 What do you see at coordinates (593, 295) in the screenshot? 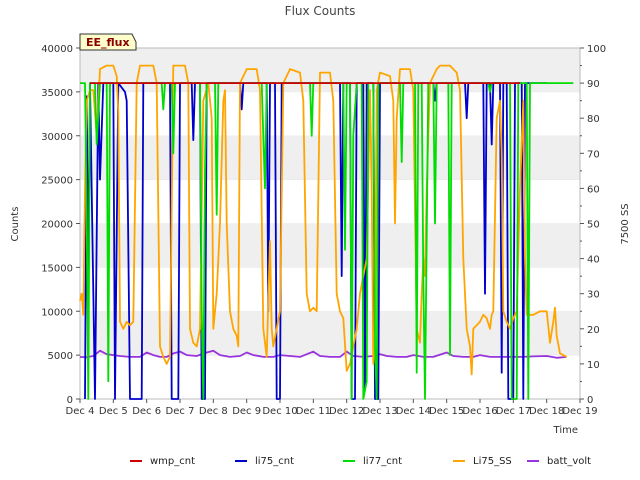
I see `y2-tick-label: 30` at bounding box center [593, 295].